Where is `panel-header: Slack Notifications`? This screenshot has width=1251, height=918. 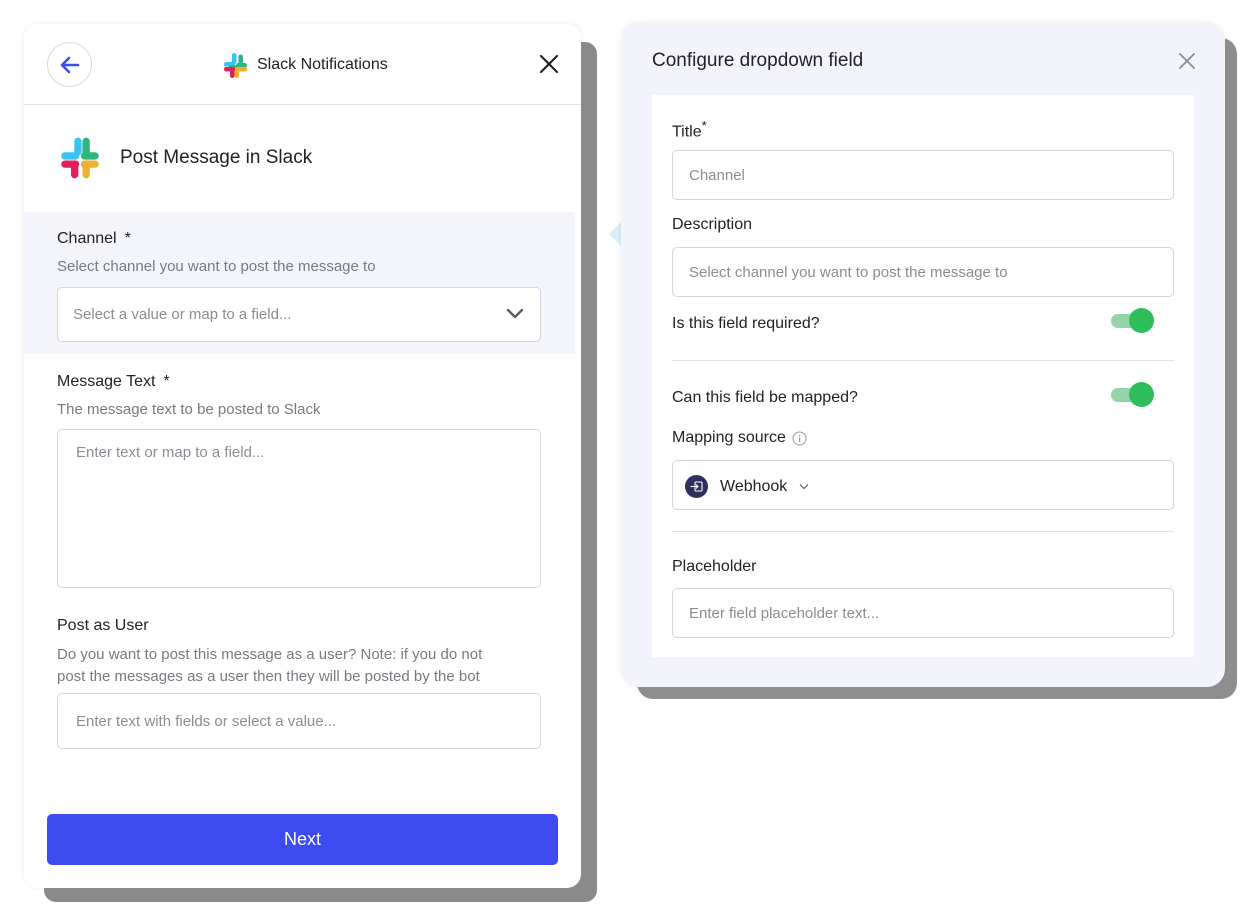
panel-header: Slack Notifications is located at coordinates (302, 64).